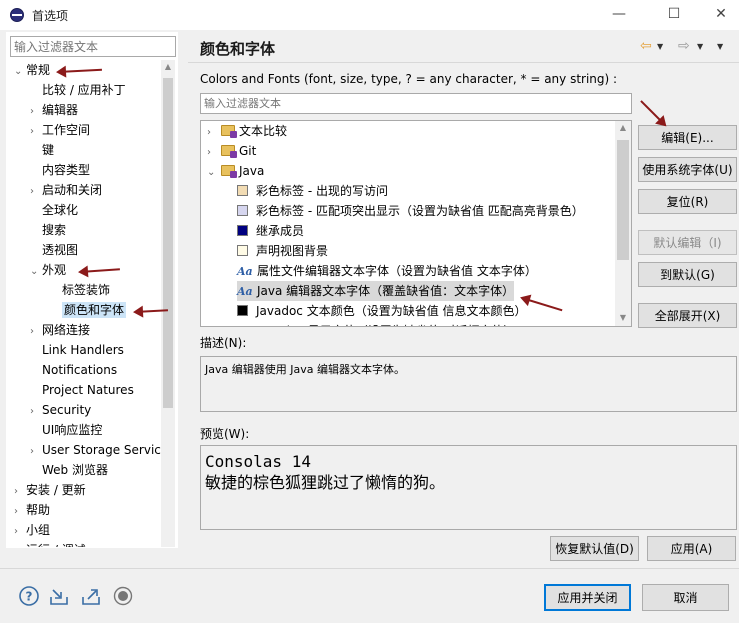  Describe the element at coordinates (48, 230) in the screenshot. I see `tree-item: 搜索` at that location.